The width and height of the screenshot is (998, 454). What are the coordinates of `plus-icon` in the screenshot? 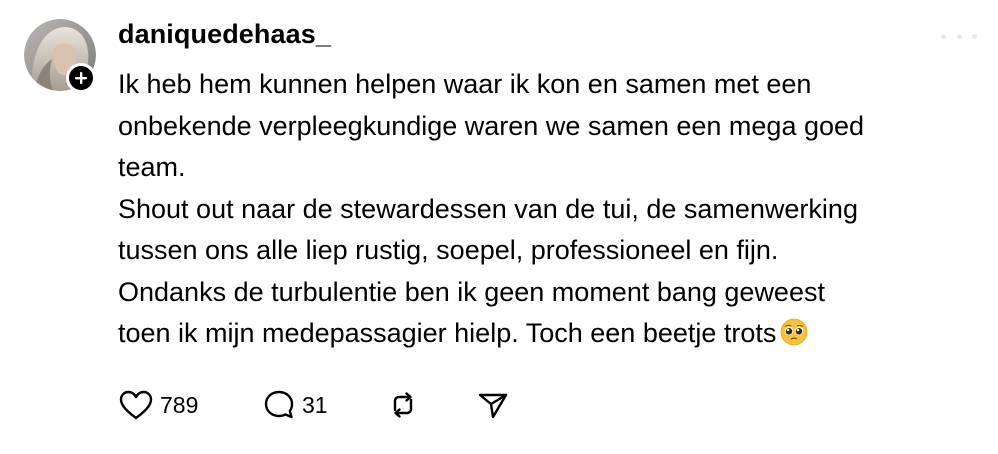 It's located at (81, 78).